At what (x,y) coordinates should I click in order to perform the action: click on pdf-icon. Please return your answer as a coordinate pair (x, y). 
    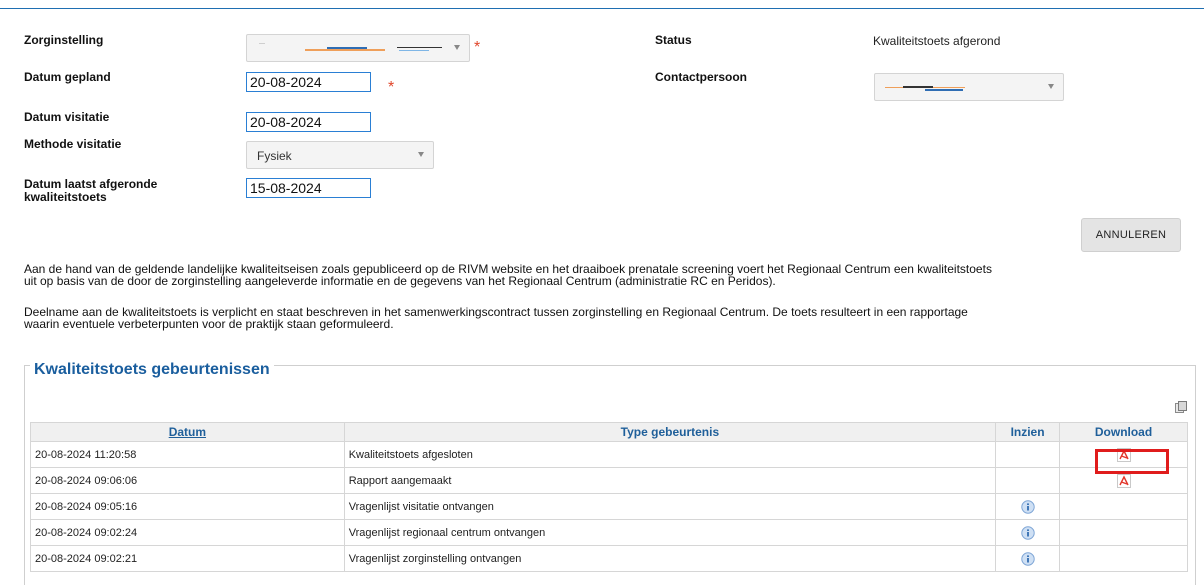
    Looking at the image, I should click on (1124, 481).